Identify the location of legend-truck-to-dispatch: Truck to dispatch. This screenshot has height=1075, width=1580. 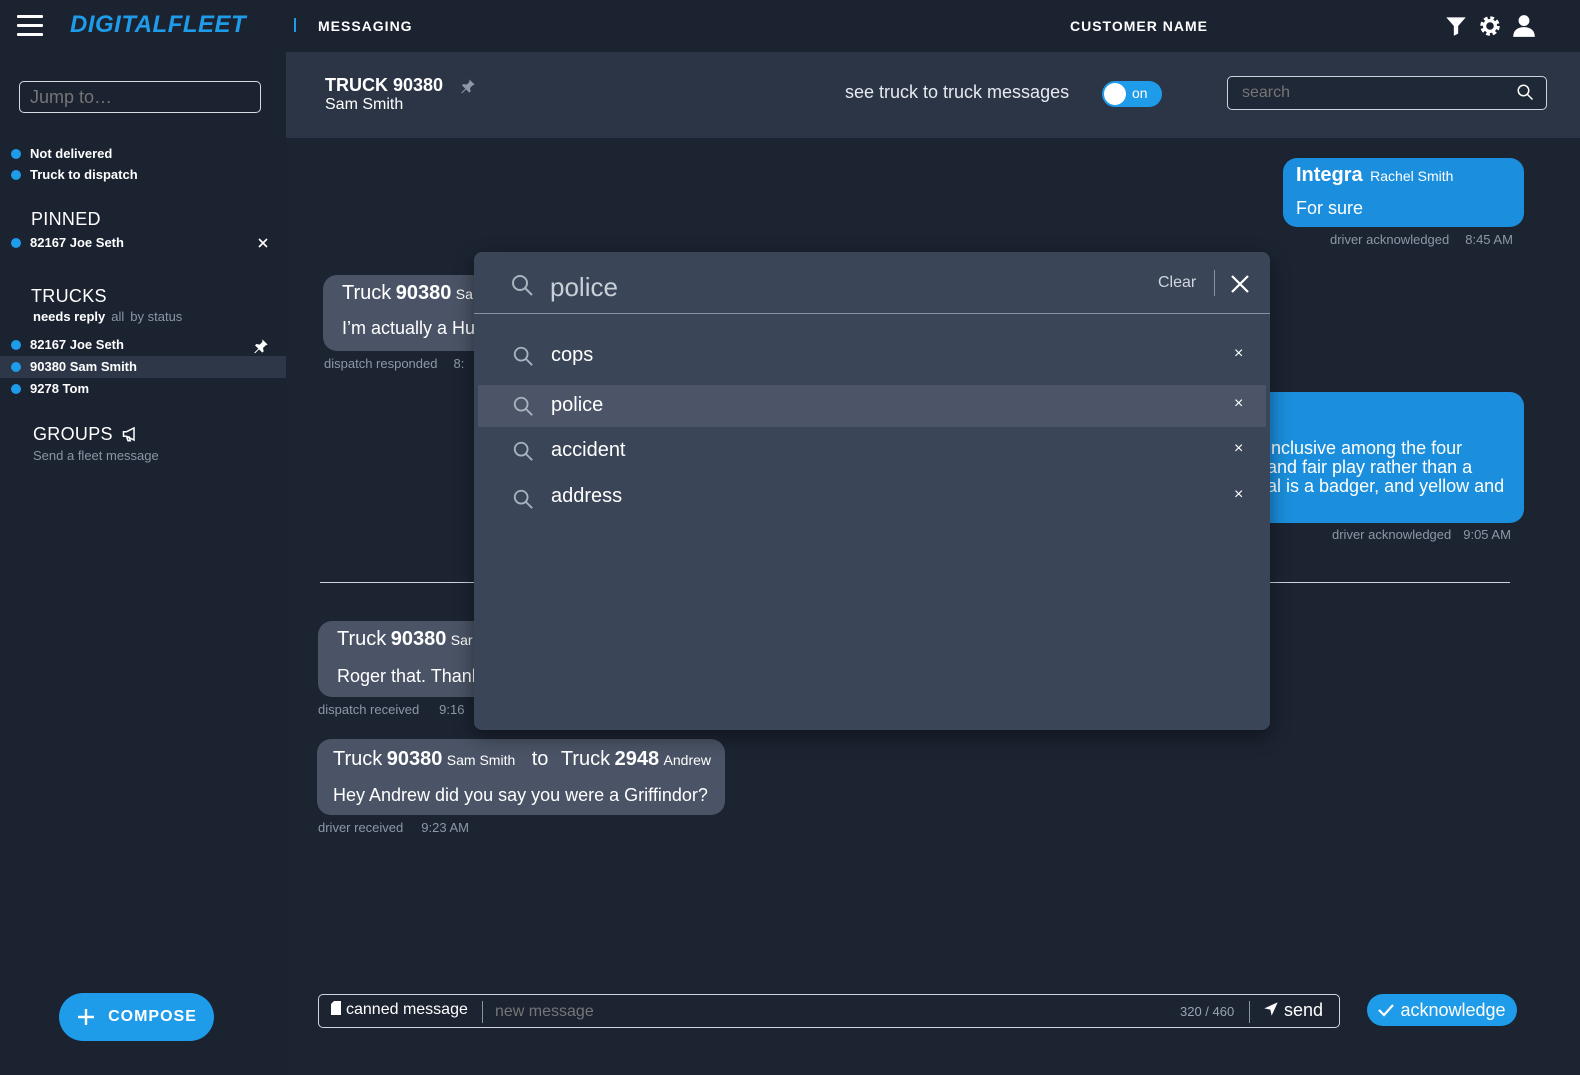
(74, 174).